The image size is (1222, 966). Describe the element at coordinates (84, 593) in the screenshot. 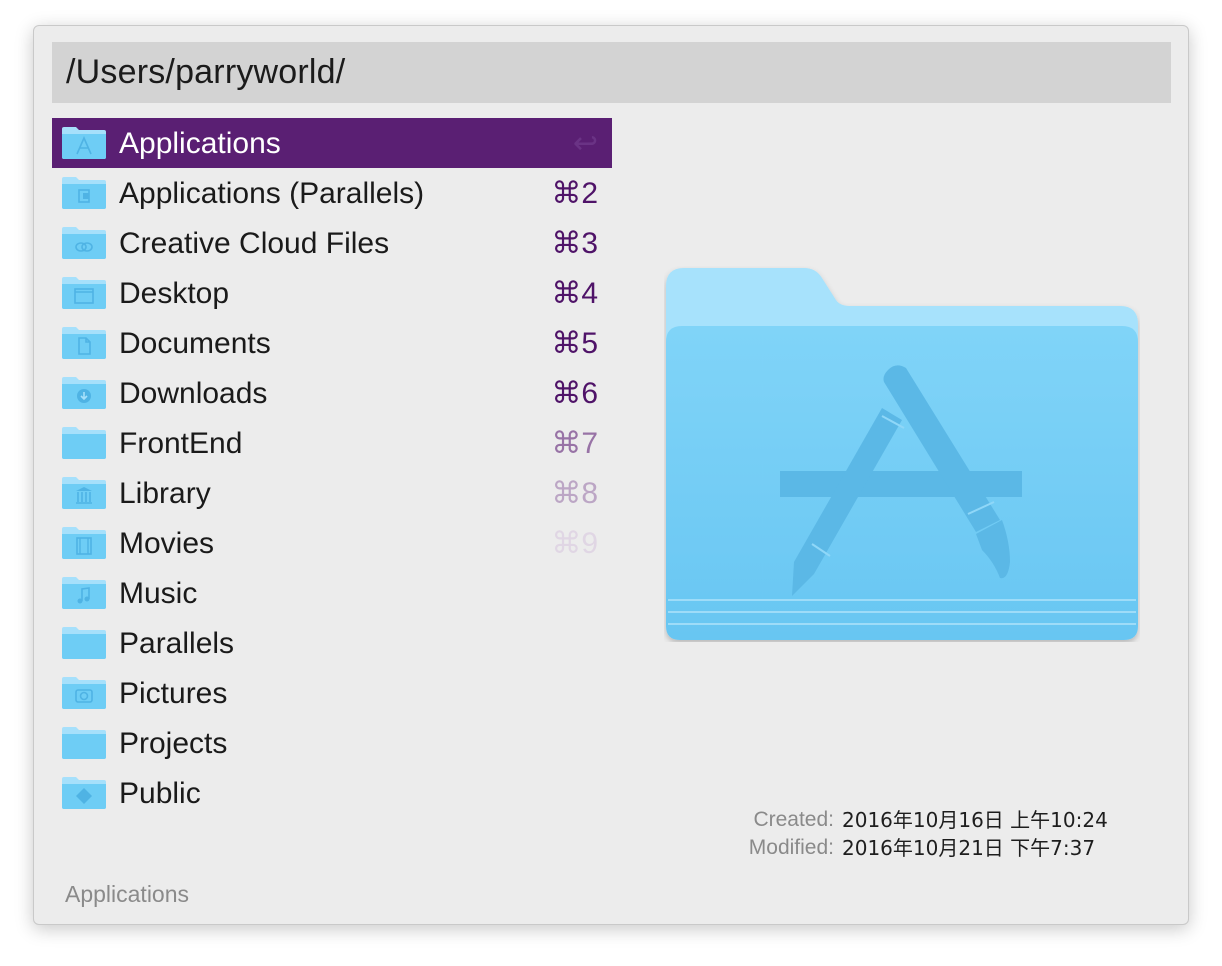

I see `music-folder-icon` at that location.